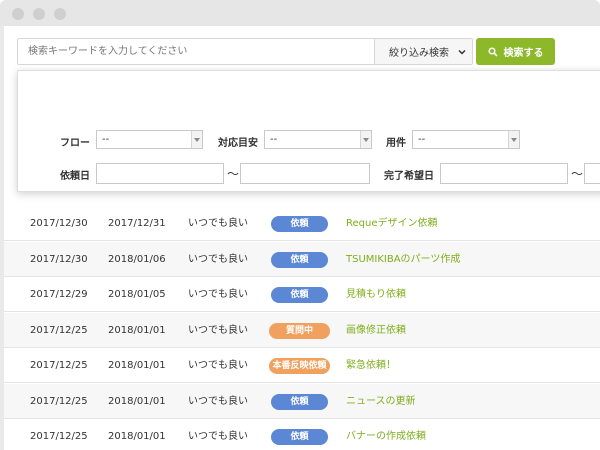  I want to click on status-badge: 本番反映依頼, so click(299, 366).